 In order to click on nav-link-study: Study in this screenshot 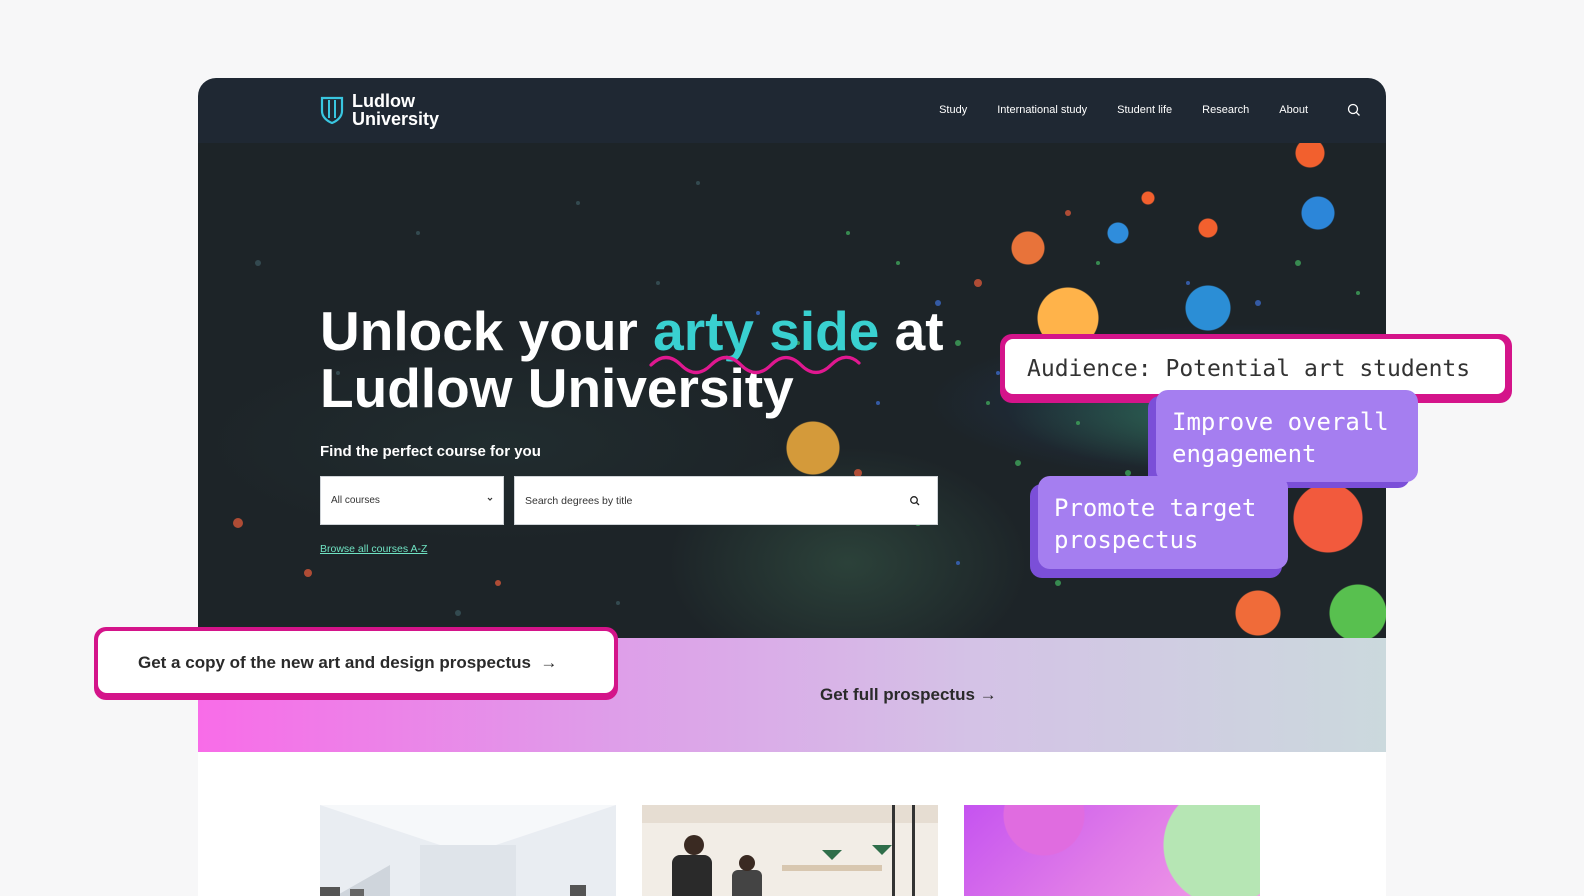, I will do `click(953, 110)`.